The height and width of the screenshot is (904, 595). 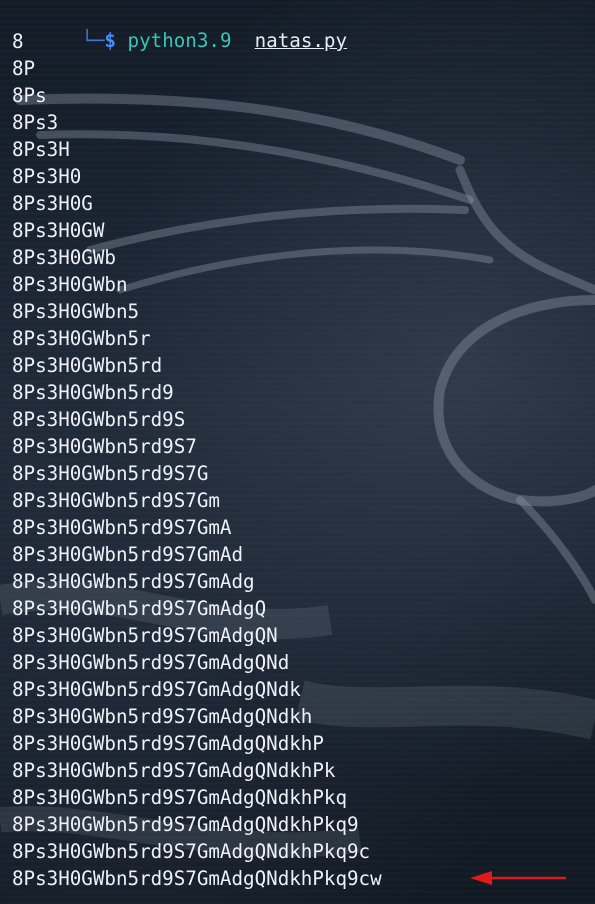 What do you see at coordinates (151, 662) in the screenshot?
I see `output-line: 8Ps3H0GWbn5rd9S7GmAdgQNd` at bounding box center [151, 662].